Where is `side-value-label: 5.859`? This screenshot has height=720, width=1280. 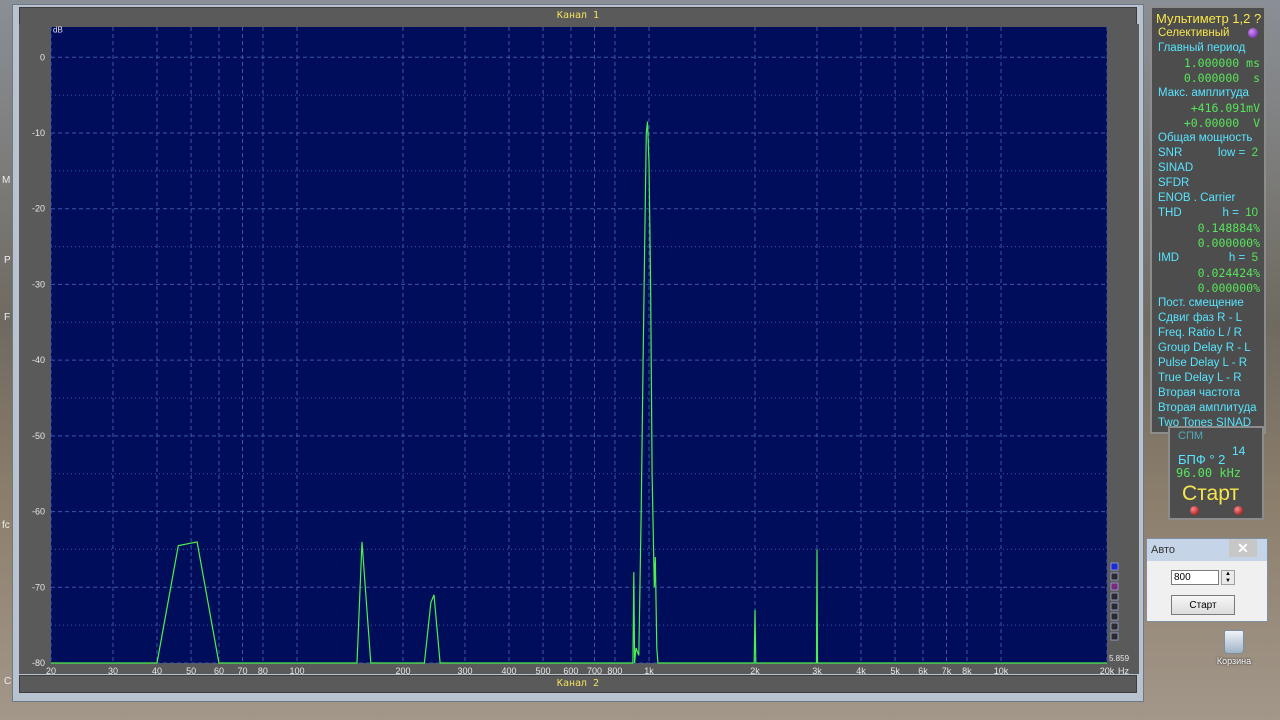 side-value-label: 5.859 is located at coordinates (1119, 658).